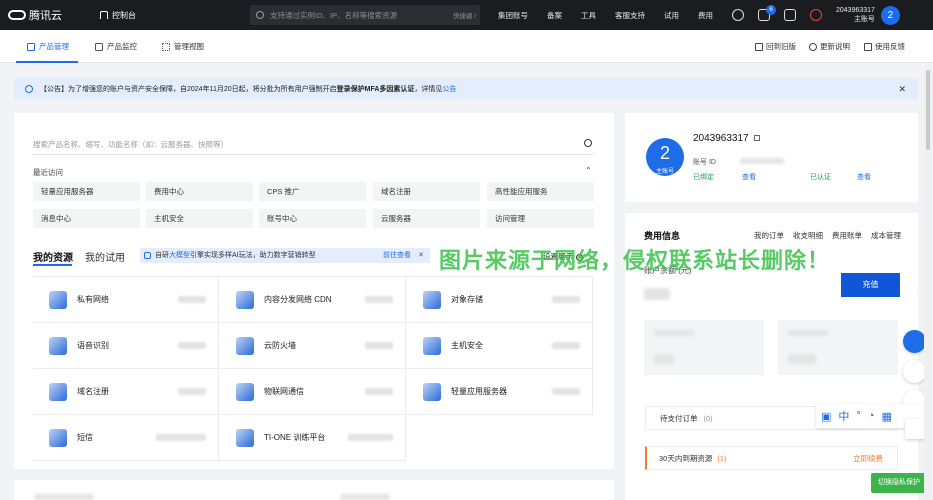 Image resolution: width=933 pixels, height=500 pixels. I want to click on recent-item: 域名注册, so click(426, 191).